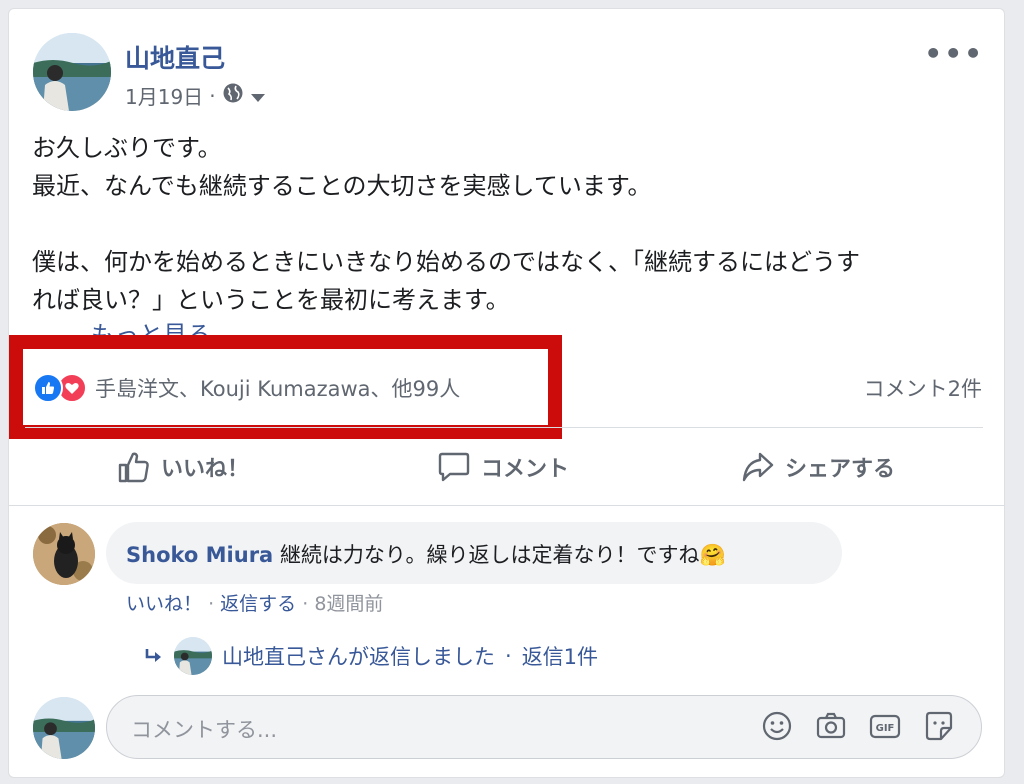 This screenshot has height=784, width=1024. Describe the element at coordinates (48, 388) in the screenshot. I see `like-reaction-icon` at that location.